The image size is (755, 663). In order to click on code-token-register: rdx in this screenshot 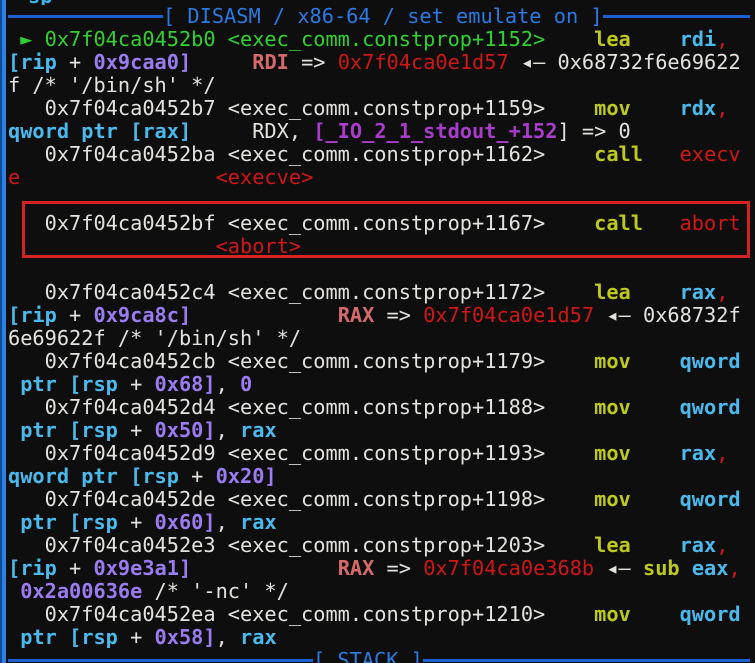, I will do `click(673, 108)`.